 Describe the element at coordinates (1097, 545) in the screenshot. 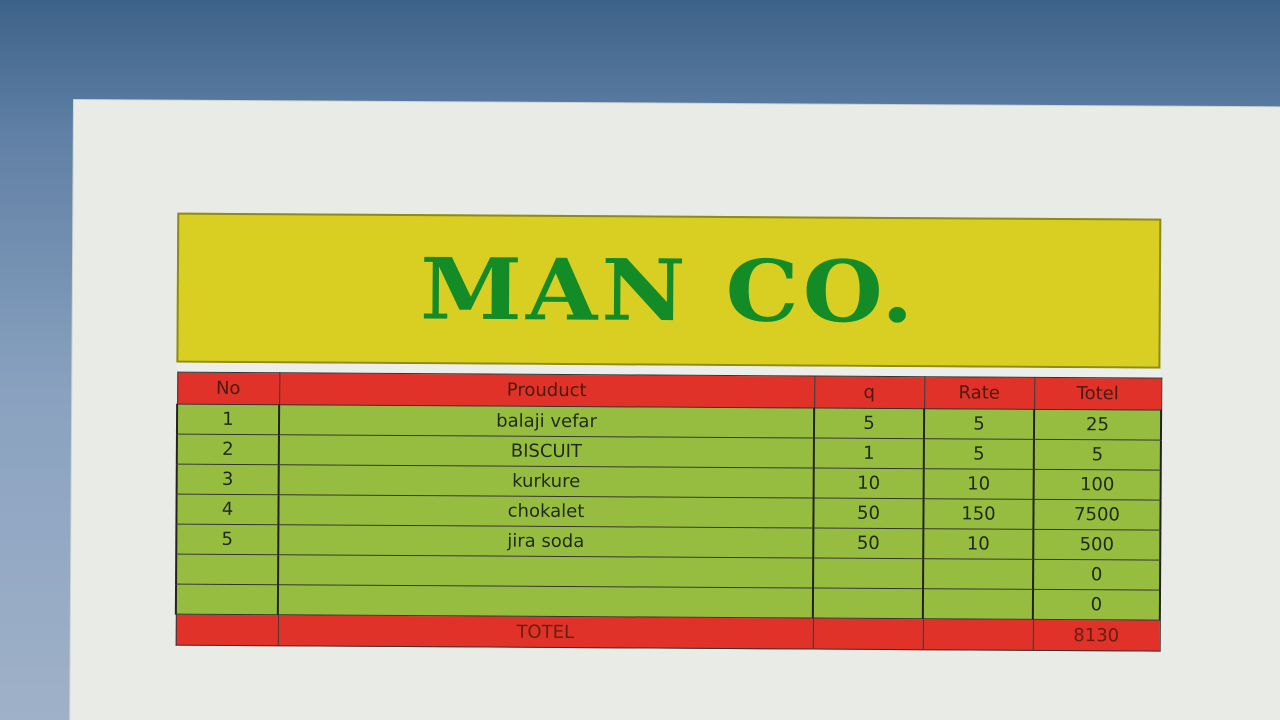

I see `cell-total: 500` at that location.